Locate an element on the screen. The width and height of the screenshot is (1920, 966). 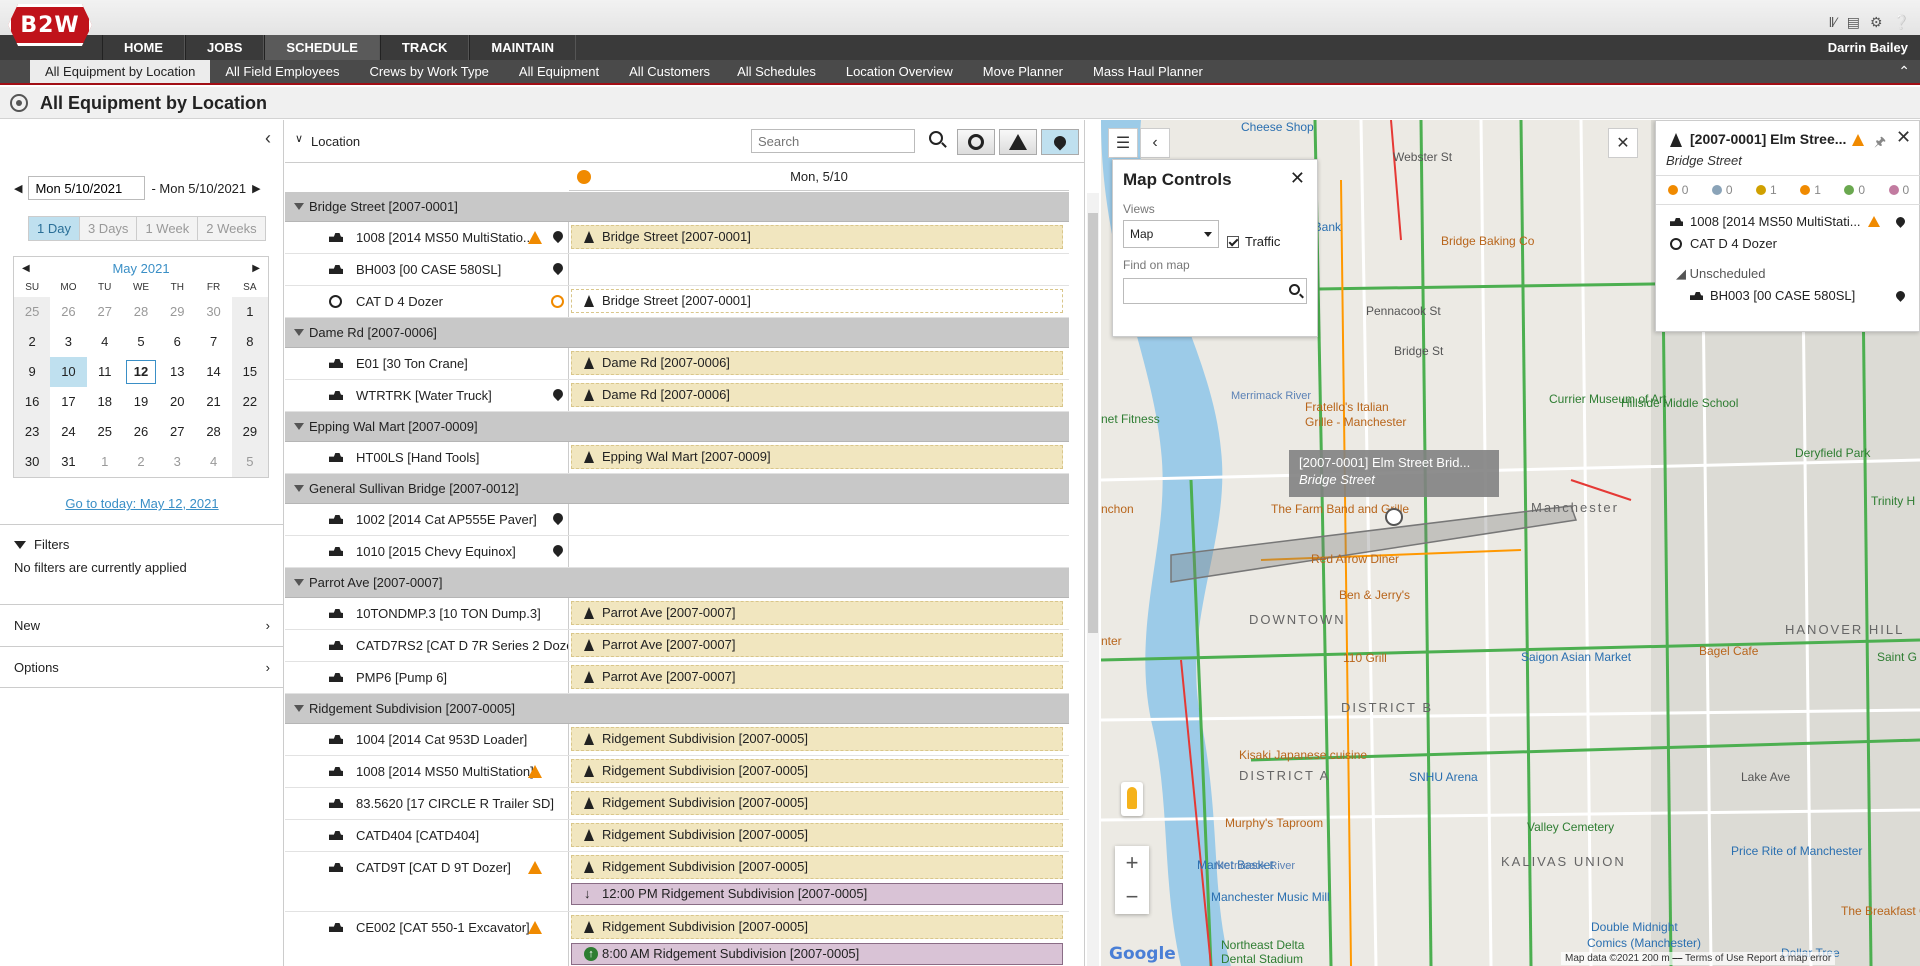
equipment-name: HT00LS [Hand Tools] is located at coordinates (417, 457).